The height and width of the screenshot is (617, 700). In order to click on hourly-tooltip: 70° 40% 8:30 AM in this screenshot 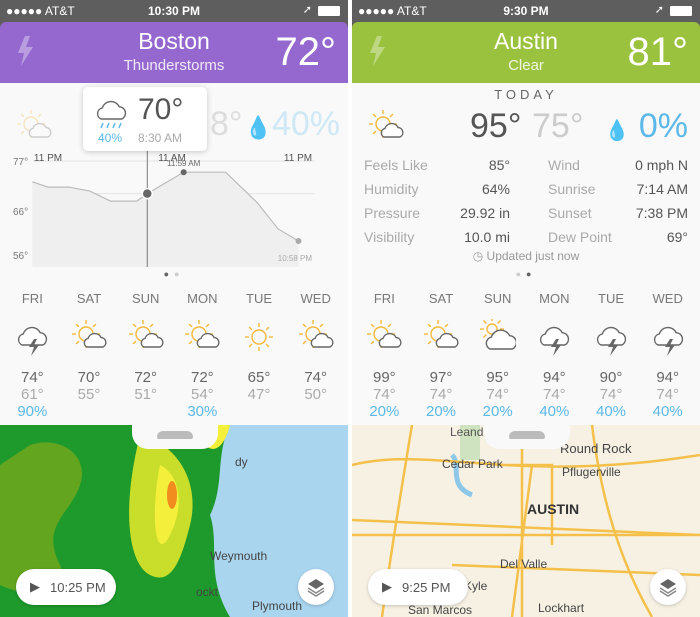, I will do `click(145, 119)`.